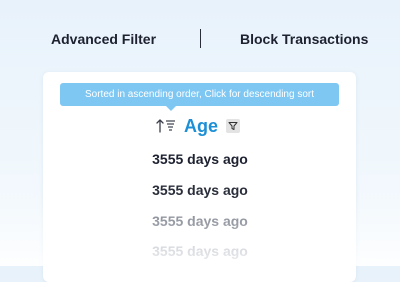 The height and width of the screenshot is (282, 400). Describe the element at coordinates (233, 126) in the screenshot. I see `filter-icon` at that location.